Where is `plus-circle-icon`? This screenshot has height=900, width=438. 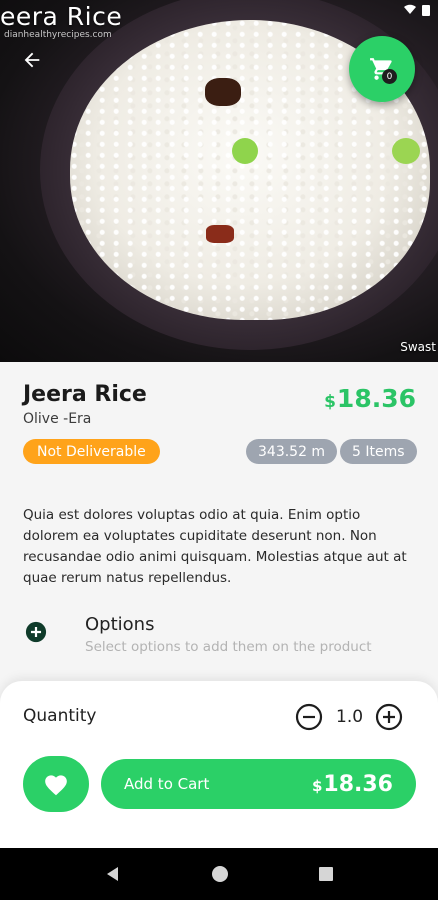
plus-circle-icon is located at coordinates (36, 632).